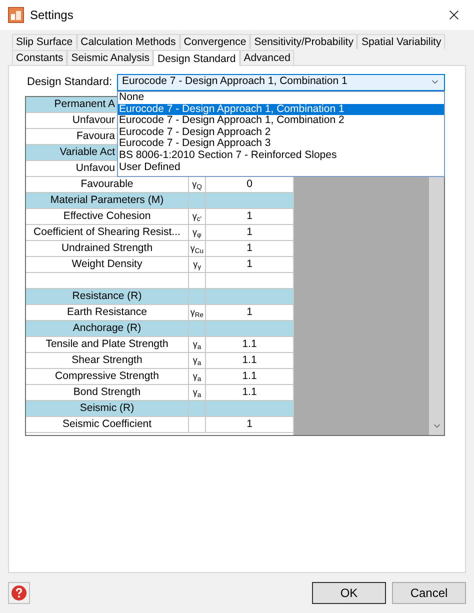 This screenshot has height=613, width=474. Describe the element at coordinates (215, 41) in the screenshot. I see `tab: Convergence` at that location.